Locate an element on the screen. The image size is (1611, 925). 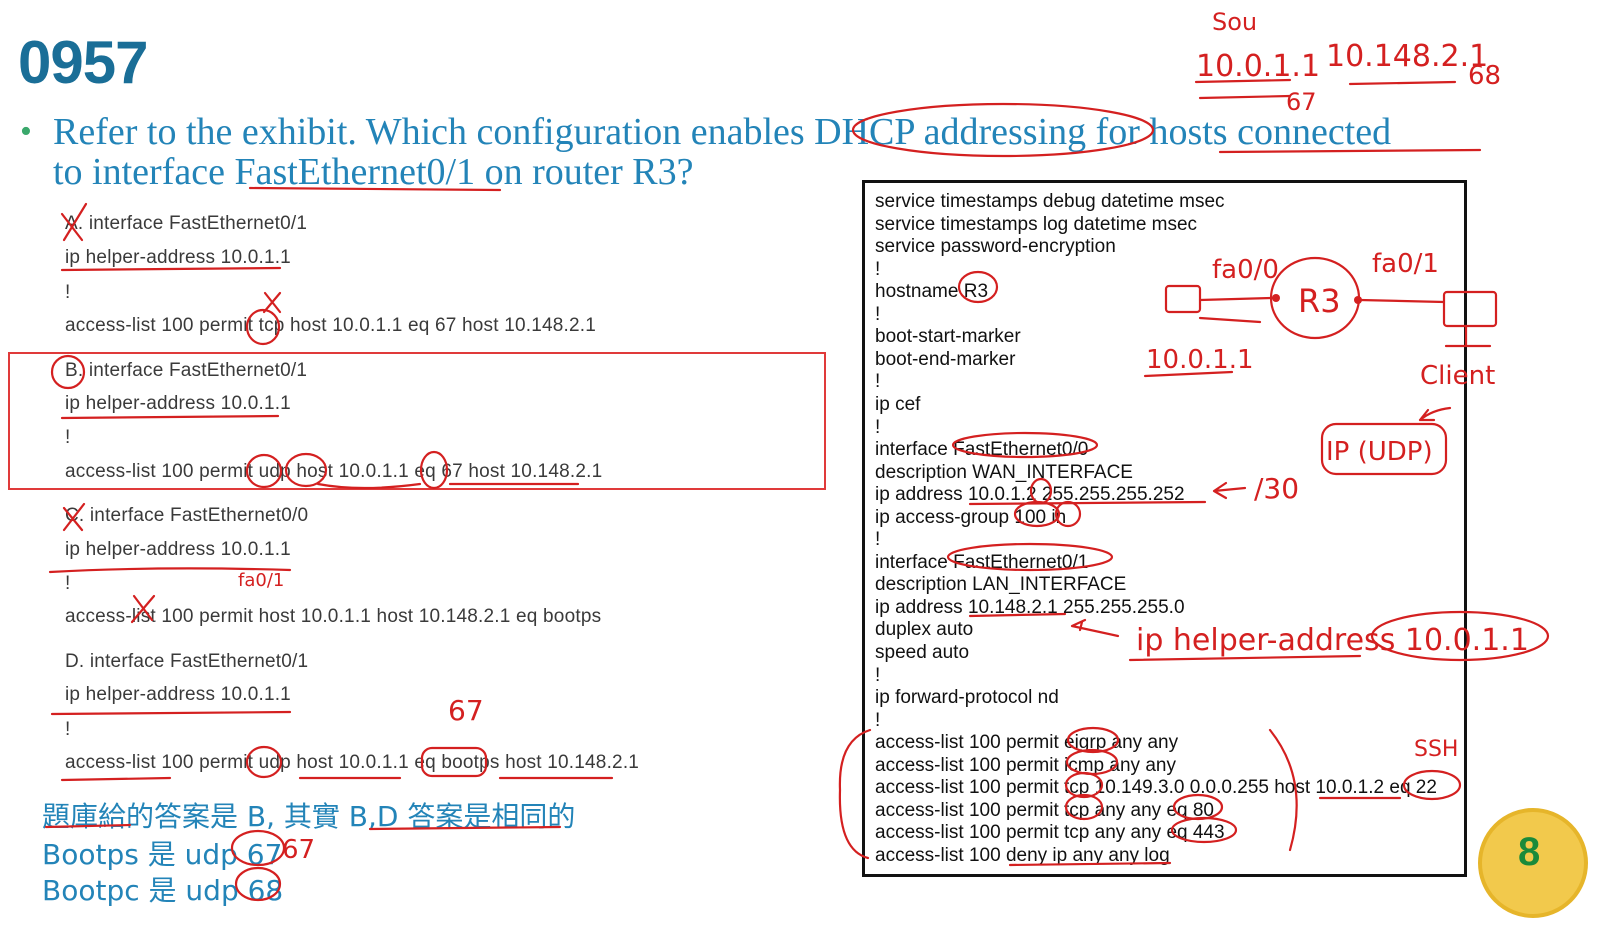
slide-title: 0957 is located at coordinates (83, 62).